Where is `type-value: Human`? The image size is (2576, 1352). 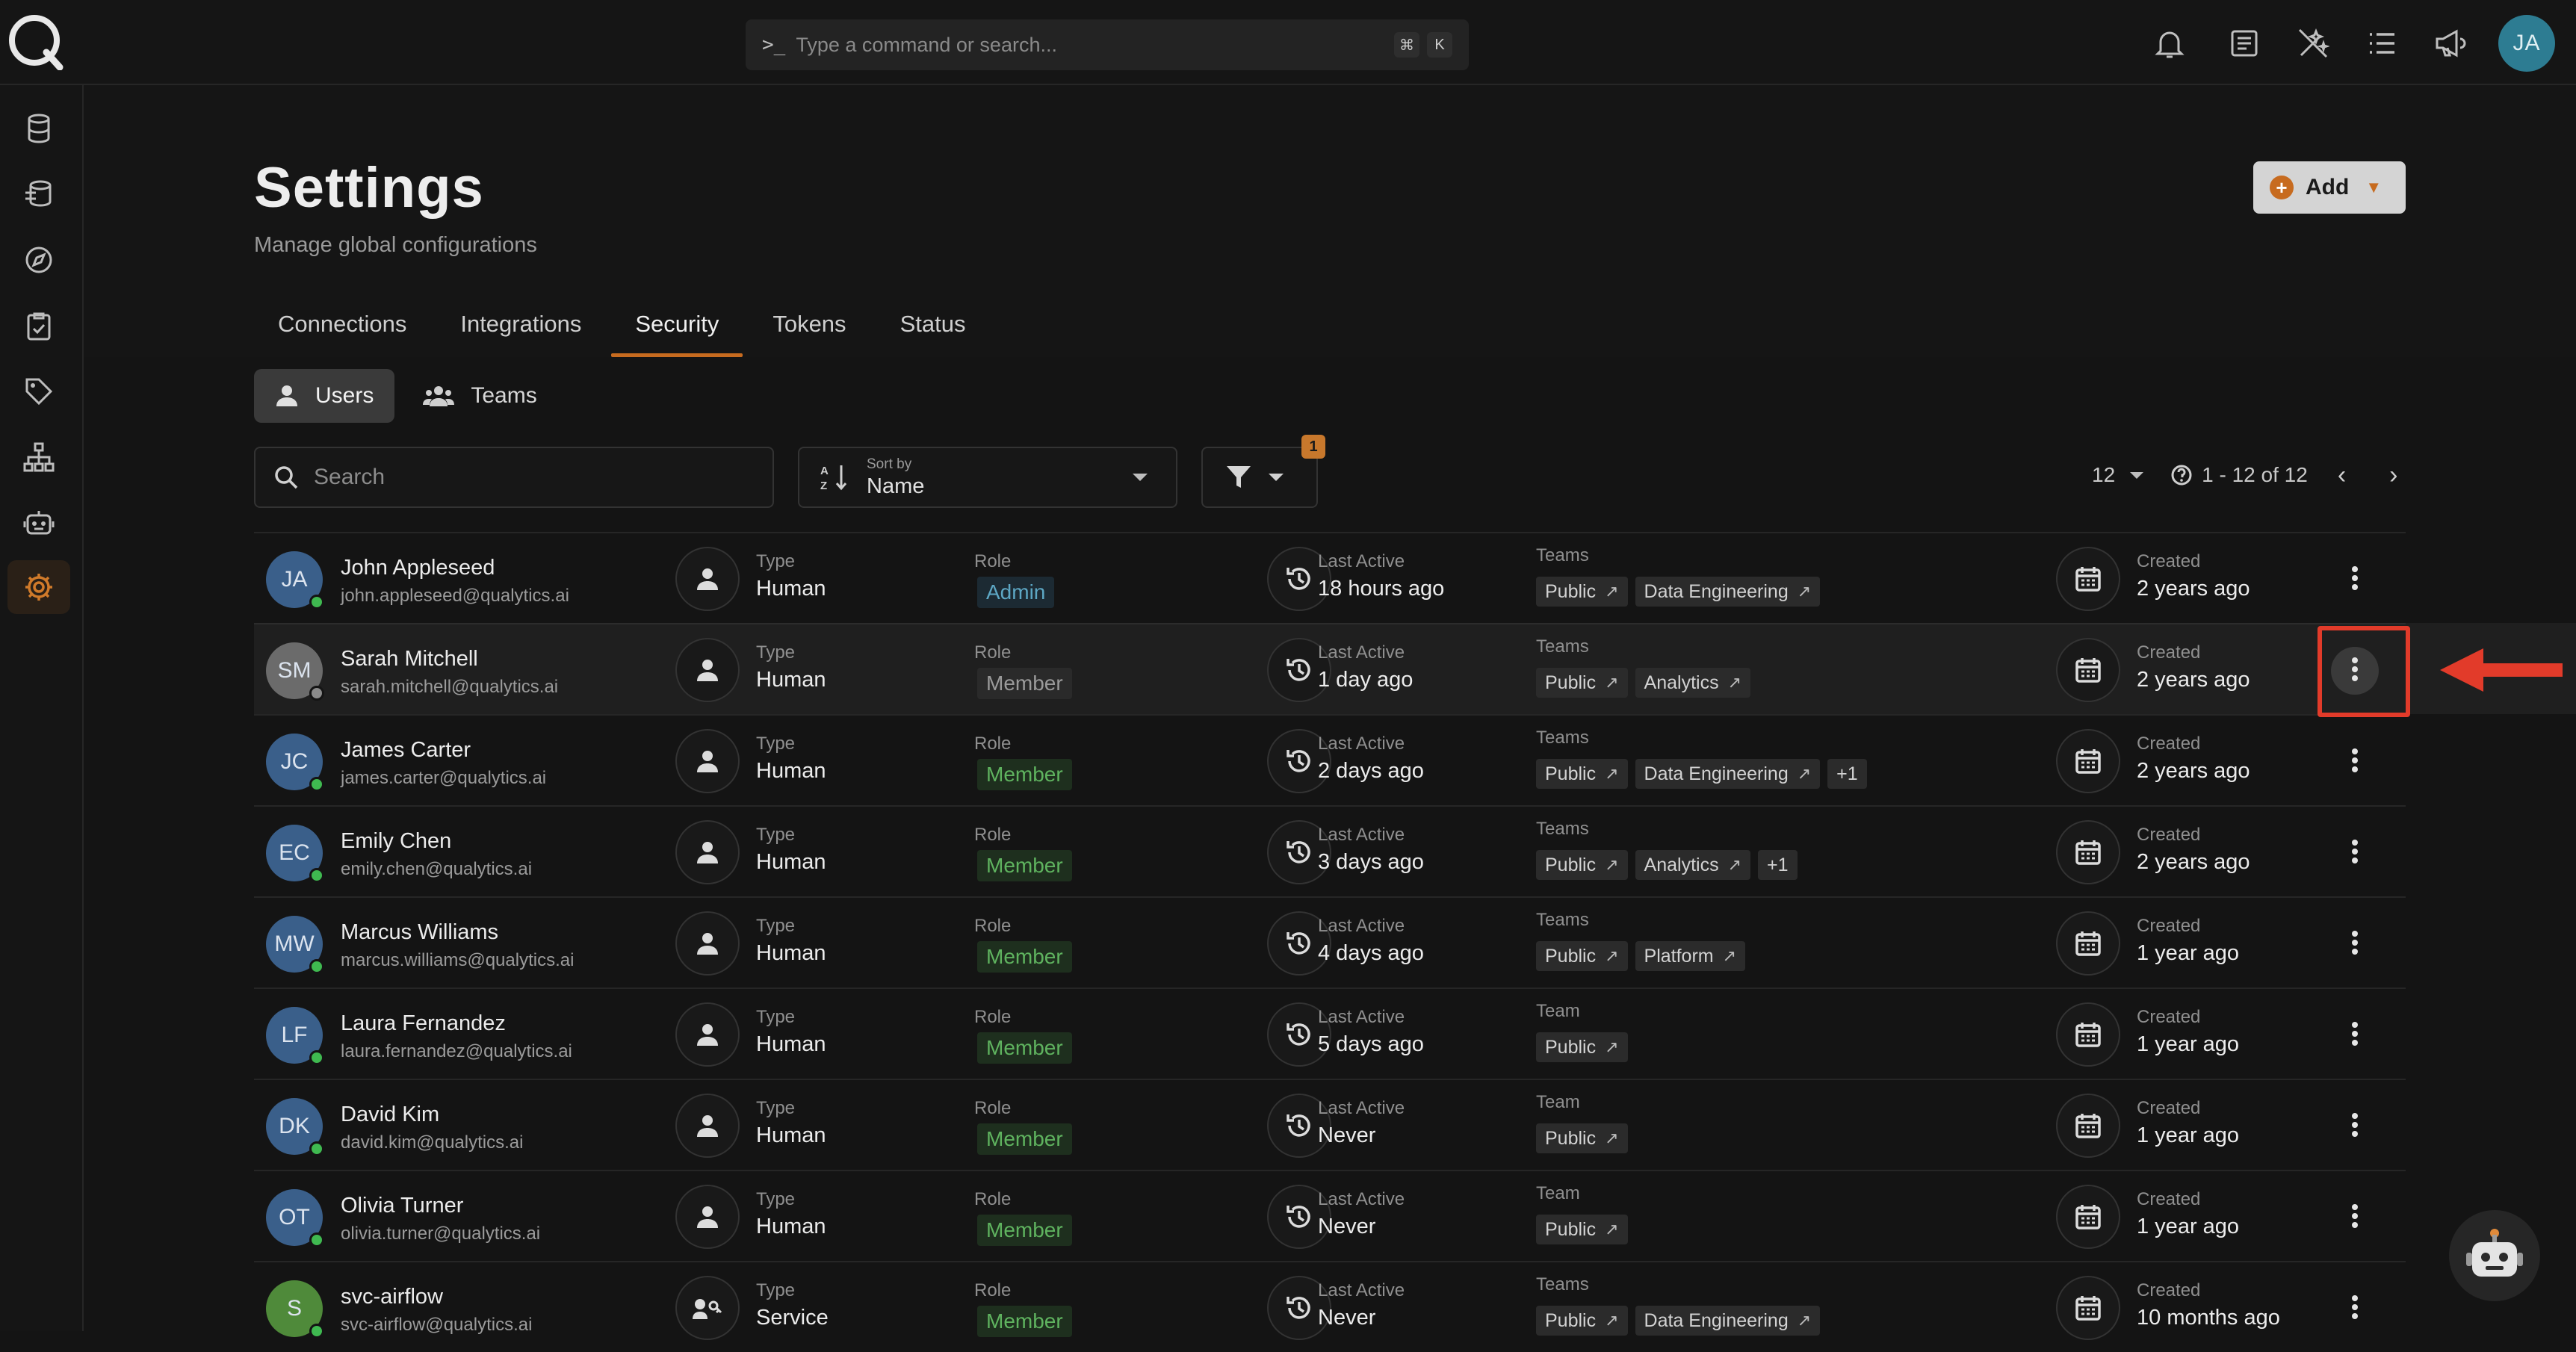 type-value: Human is located at coordinates (791, 862).